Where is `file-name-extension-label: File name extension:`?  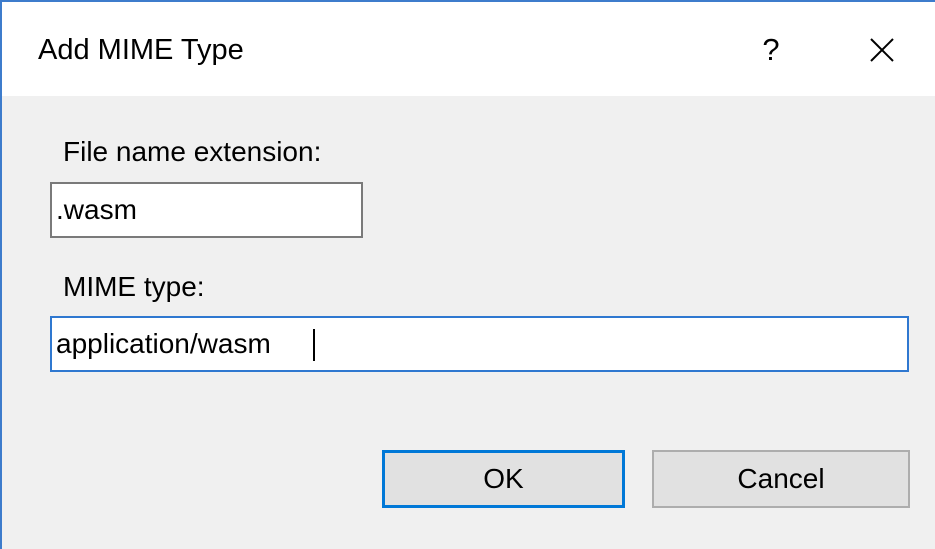 file-name-extension-label: File name extension: is located at coordinates (192, 151).